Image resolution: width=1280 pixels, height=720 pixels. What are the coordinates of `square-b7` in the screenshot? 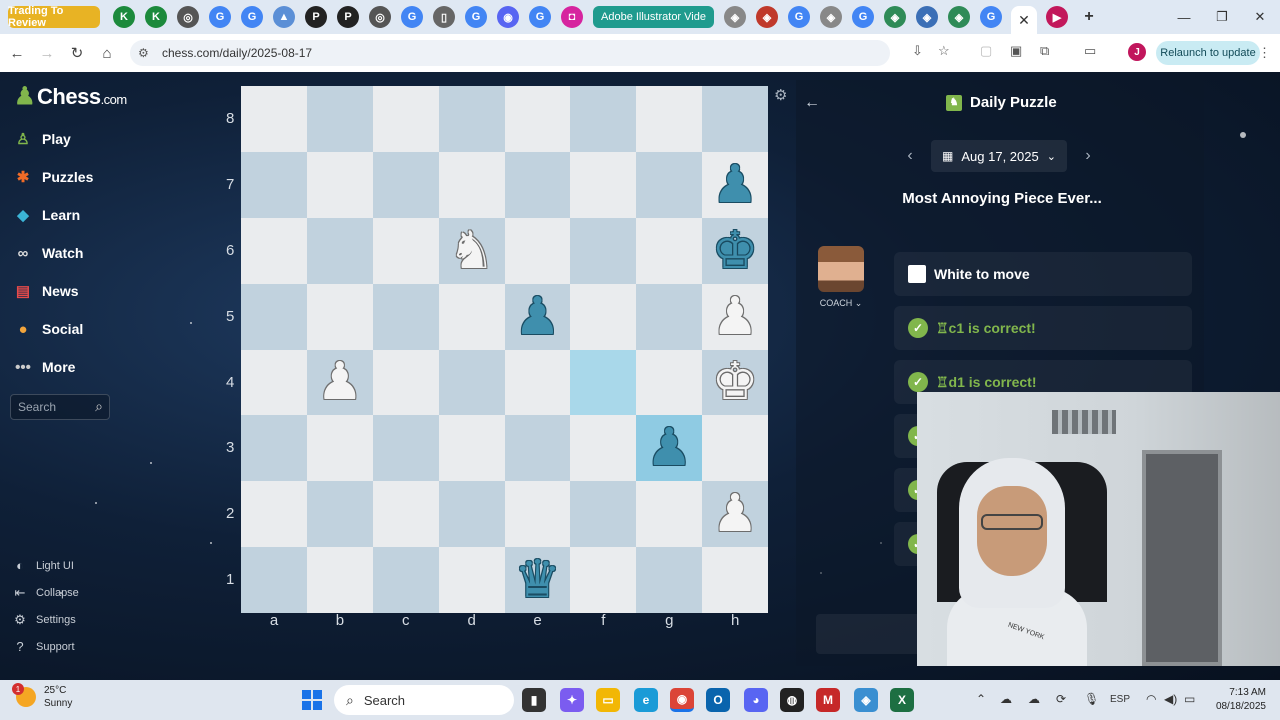 It's located at (339, 184).